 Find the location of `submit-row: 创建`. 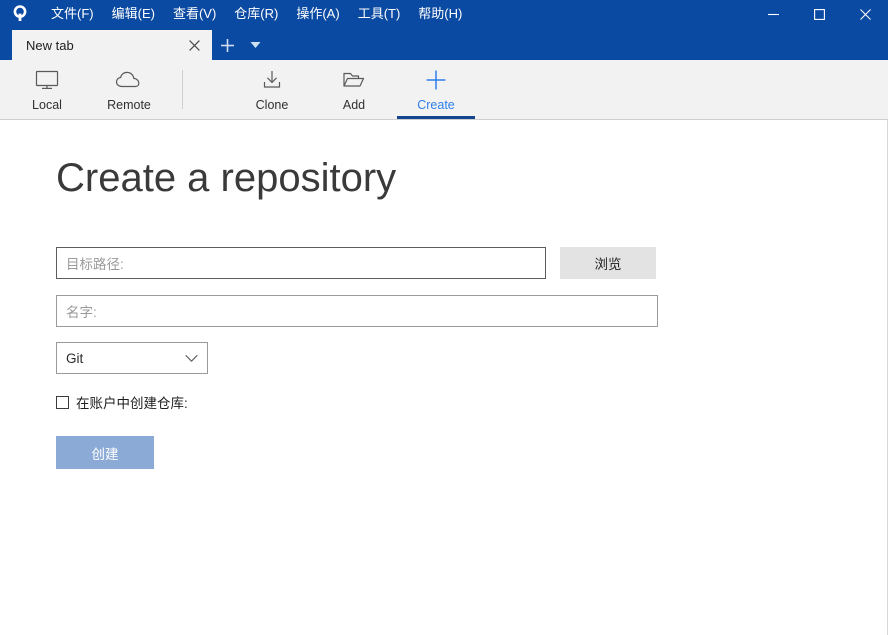

submit-row: 创建 is located at coordinates (105, 452).